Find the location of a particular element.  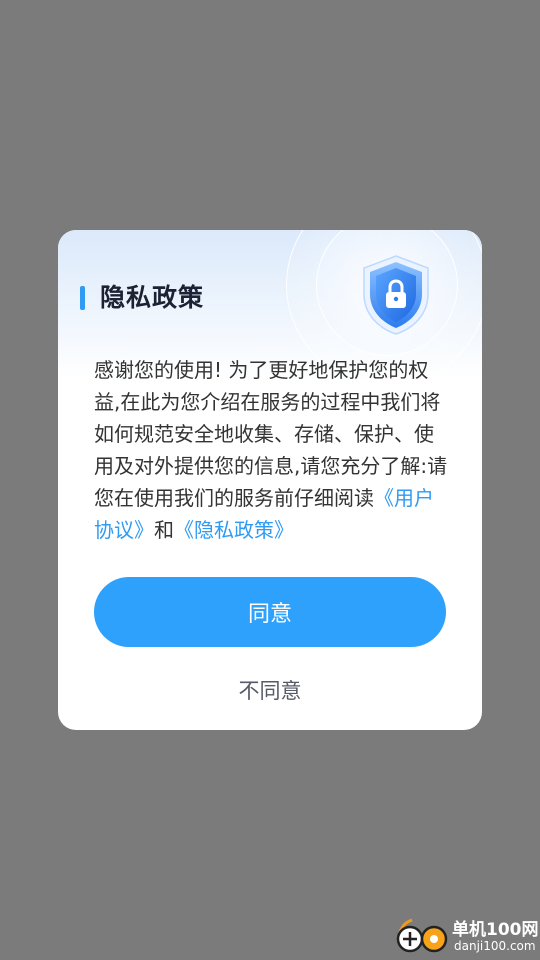

watermark-domain: danji100.com is located at coordinates (495, 946).